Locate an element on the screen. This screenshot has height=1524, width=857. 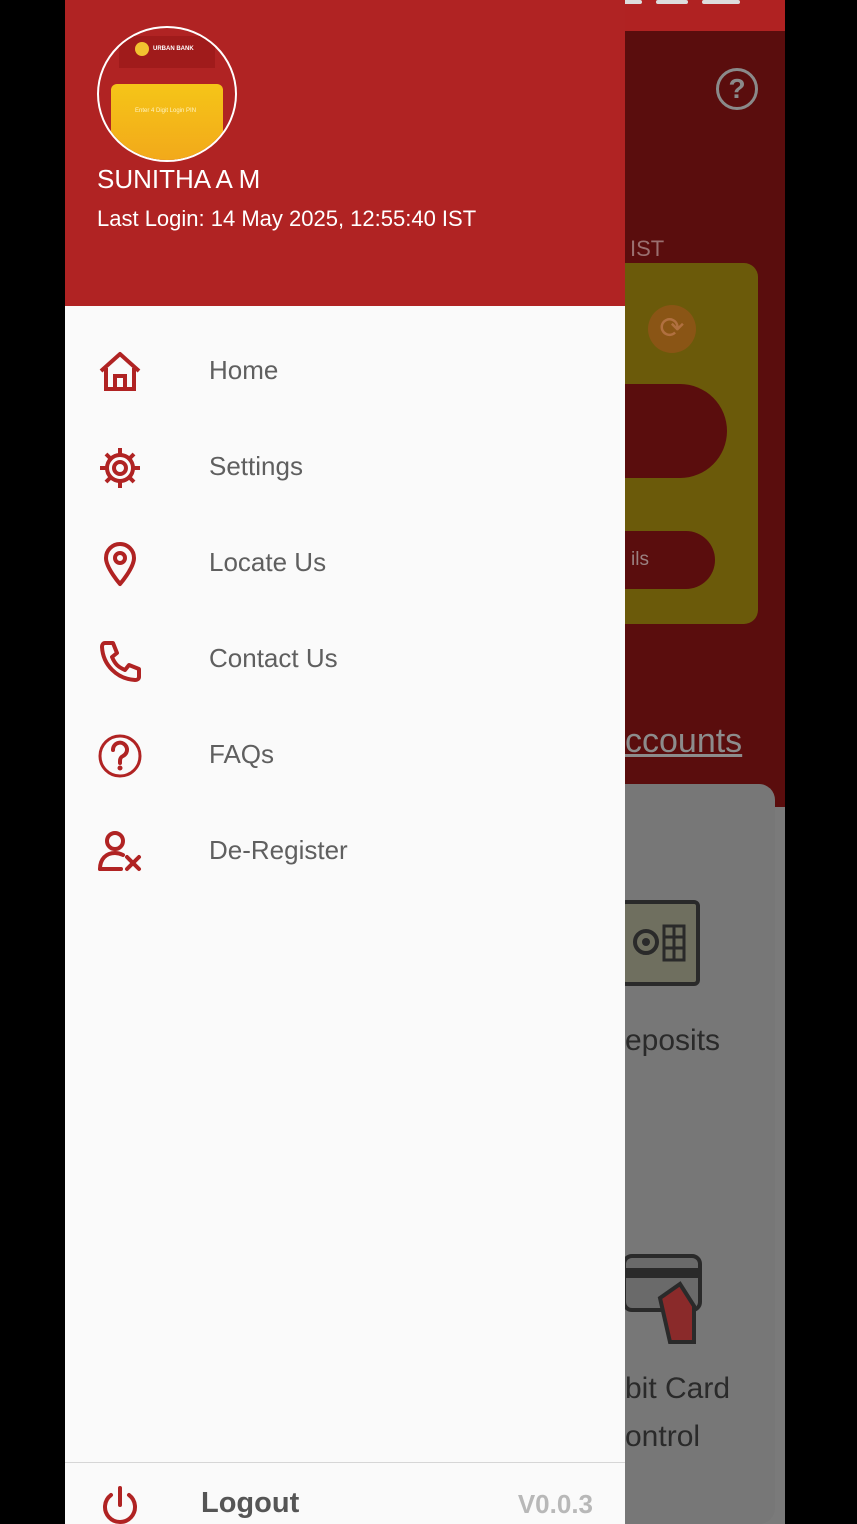
help-icon: ? is located at coordinates (737, 89).